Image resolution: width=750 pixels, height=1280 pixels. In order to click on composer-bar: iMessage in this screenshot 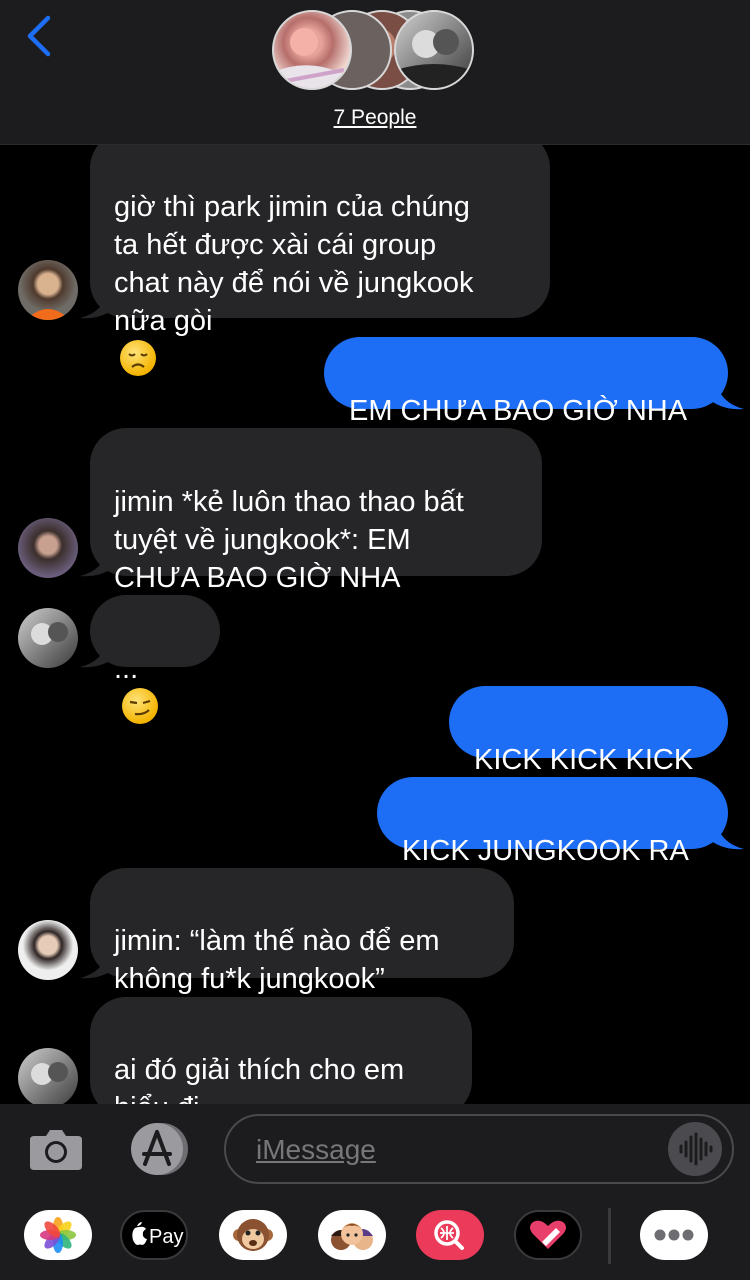, I will do `click(375, 1149)`.